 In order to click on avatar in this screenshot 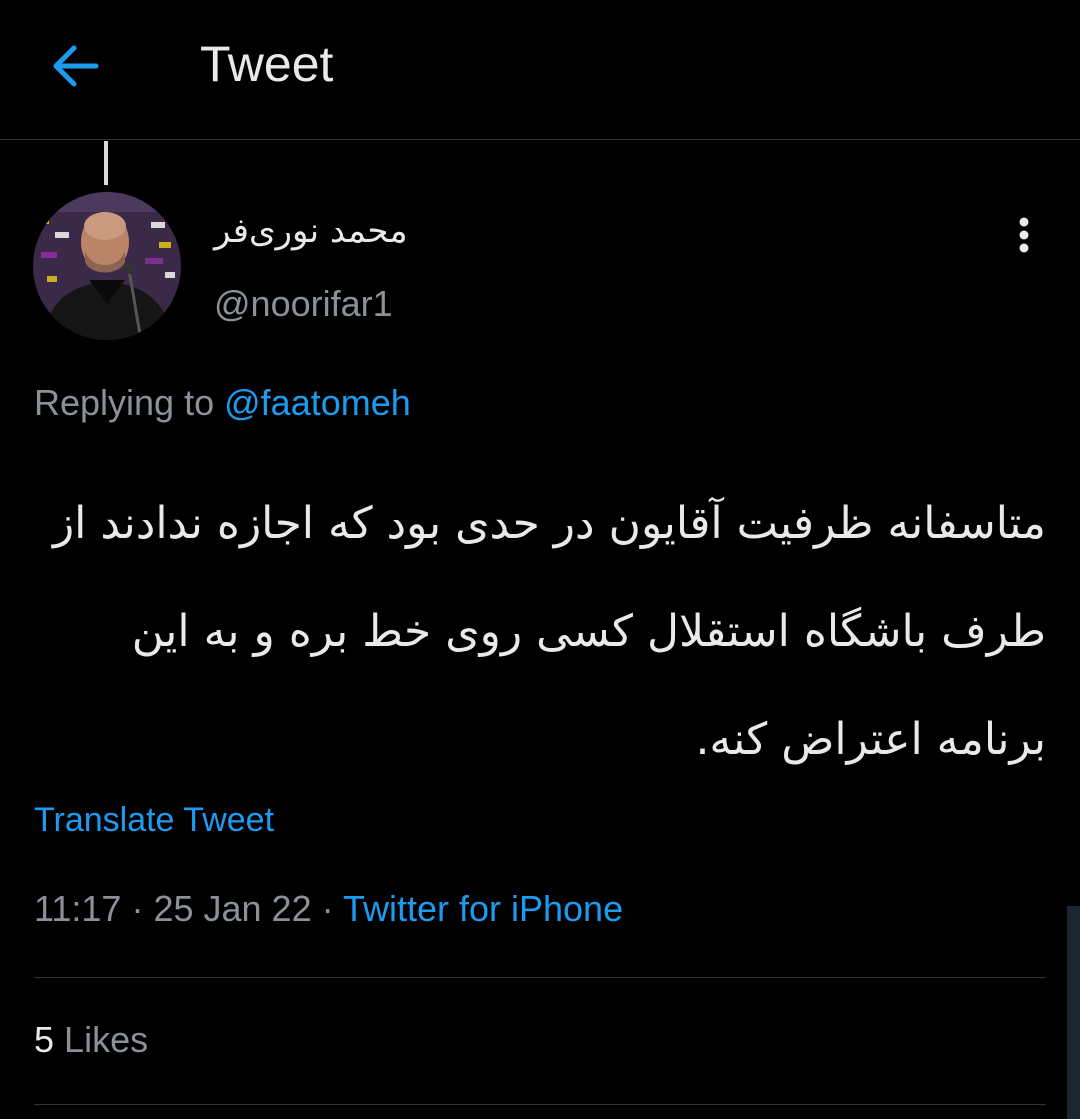, I will do `click(107, 266)`.